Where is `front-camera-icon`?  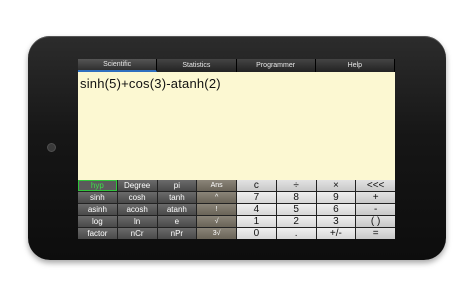 front-camera-icon is located at coordinates (51, 147).